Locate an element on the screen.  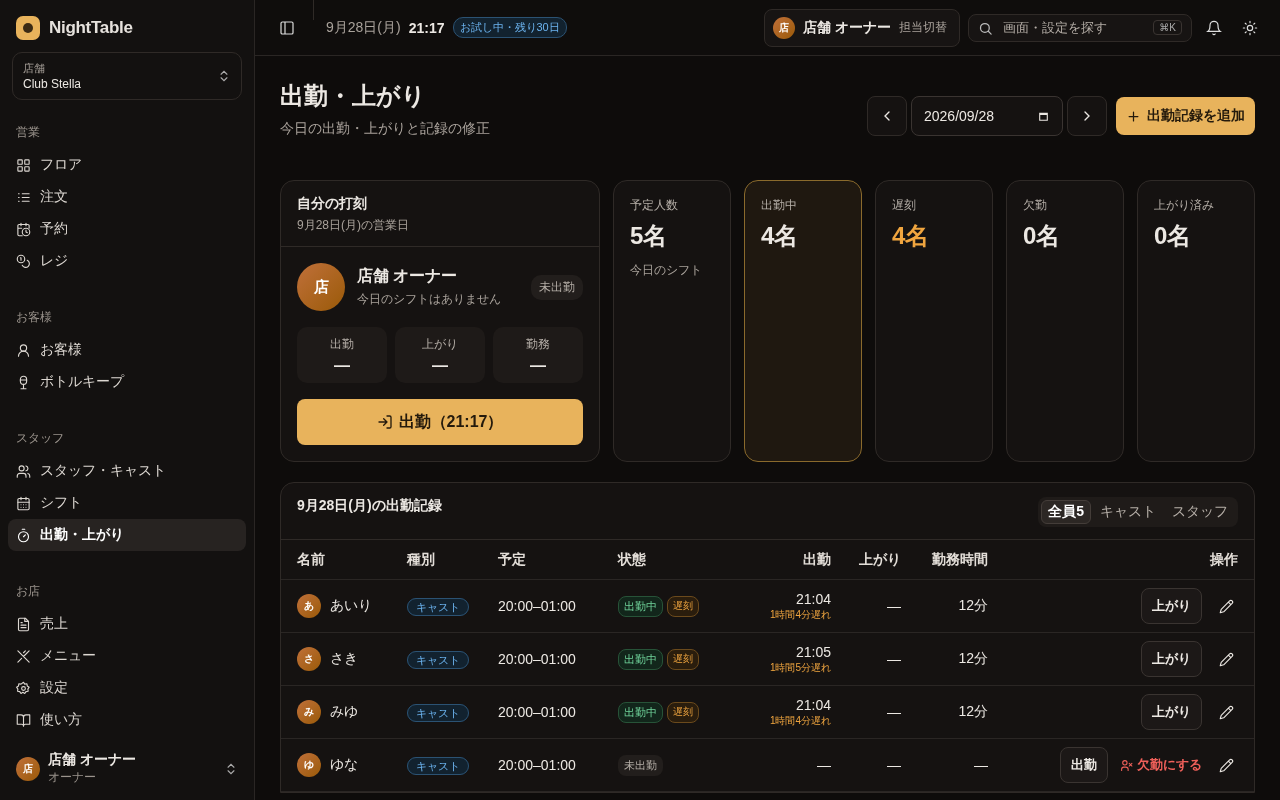
status-badge: 未出勤 is located at coordinates (640, 765).